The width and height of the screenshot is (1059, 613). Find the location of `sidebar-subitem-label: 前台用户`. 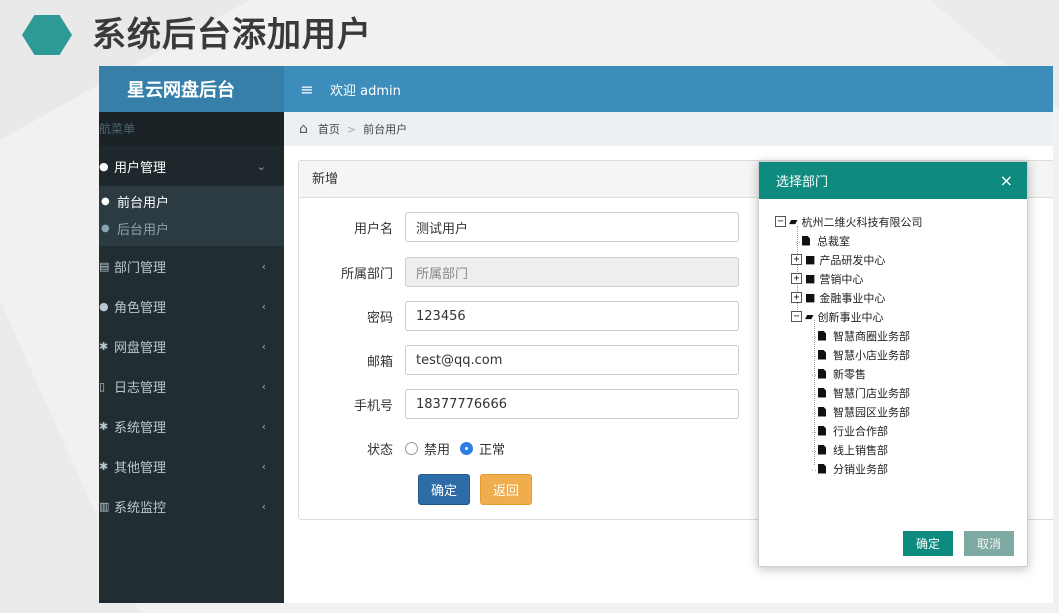

sidebar-subitem-label: 前台用户 is located at coordinates (143, 203).